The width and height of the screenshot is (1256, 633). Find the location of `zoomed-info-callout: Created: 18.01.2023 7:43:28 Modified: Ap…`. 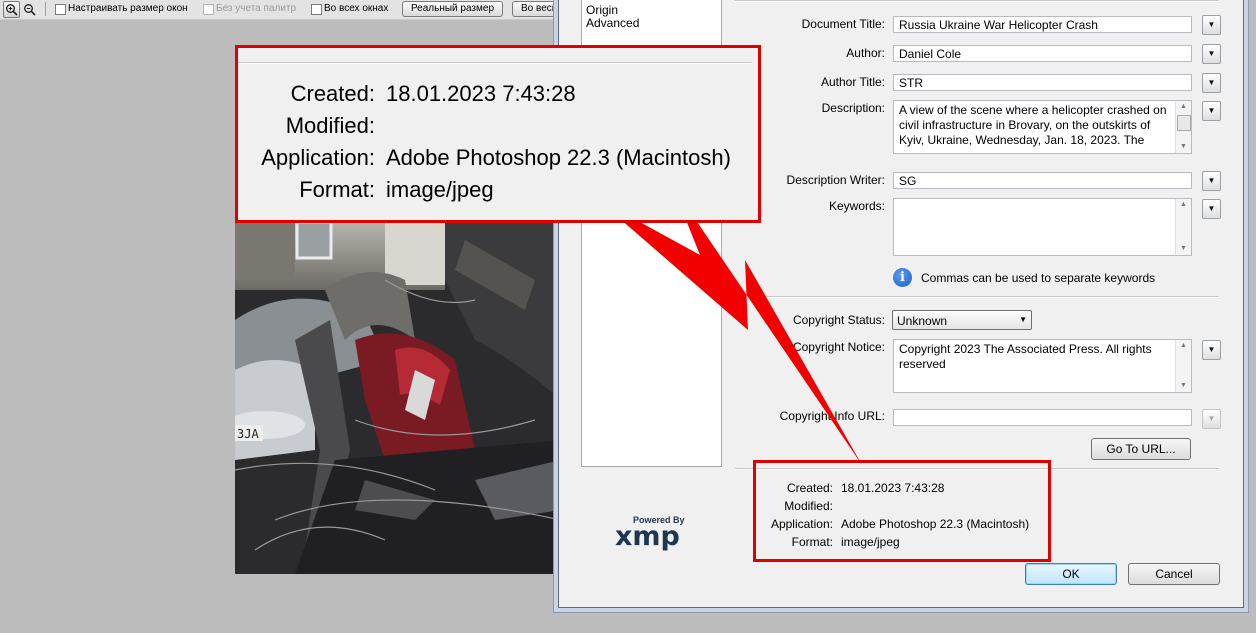

zoomed-info-callout: Created: 18.01.2023 7:43:28 Modified: Ap… is located at coordinates (498, 134).